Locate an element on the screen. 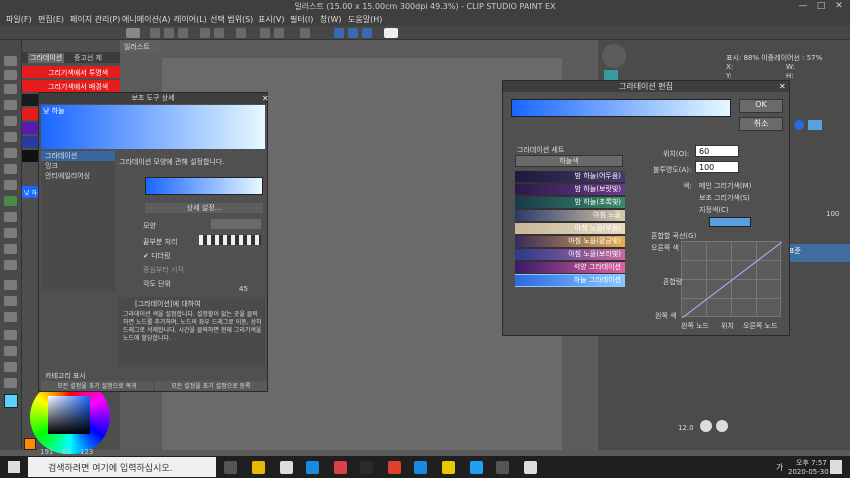 This screenshot has width=850, height=478. tab-line: 중고선 제 is located at coordinates (88, 58).